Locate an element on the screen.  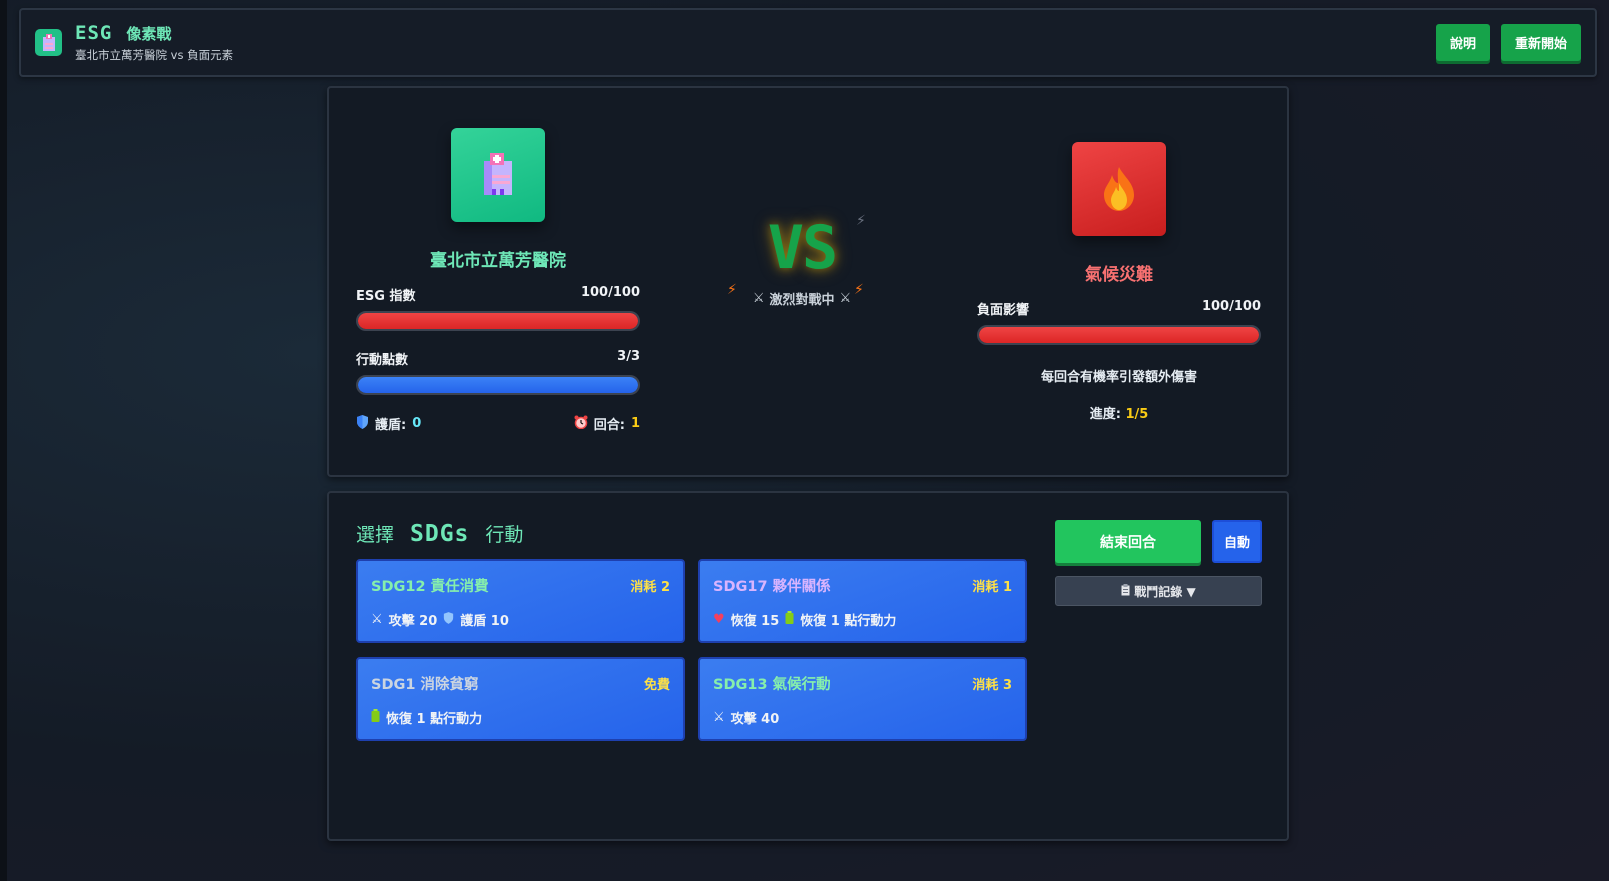
actions-title-sdgs: SDGs is located at coordinates (440, 534).